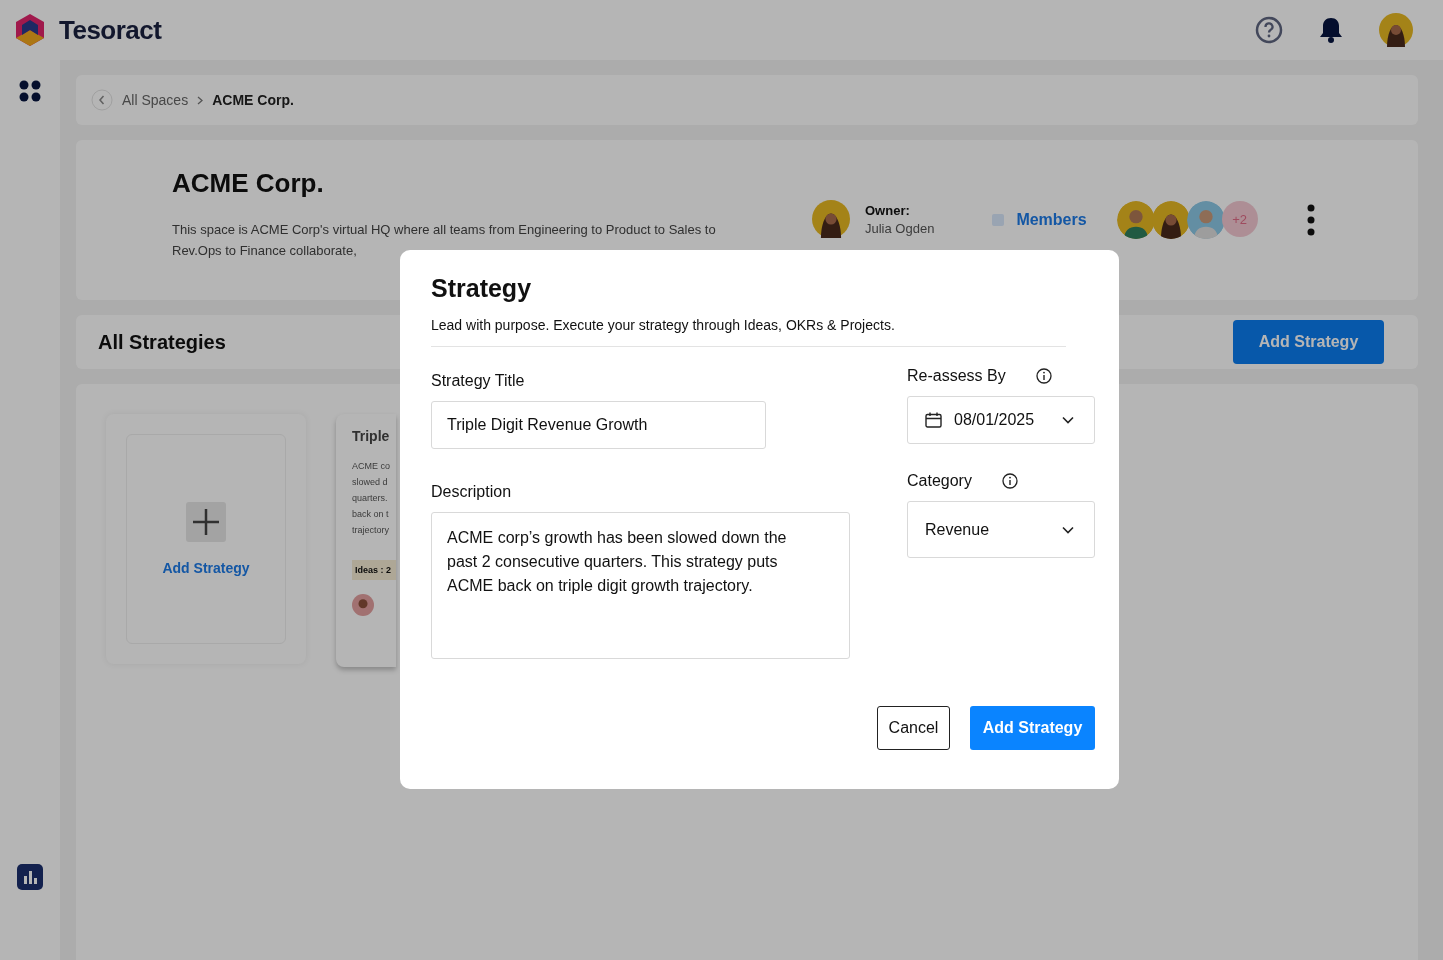 The width and height of the screenshot is (1443, 960). Describe the element at coordinates (30, 91) in the screenshot. I see `grid-icon` at that location.